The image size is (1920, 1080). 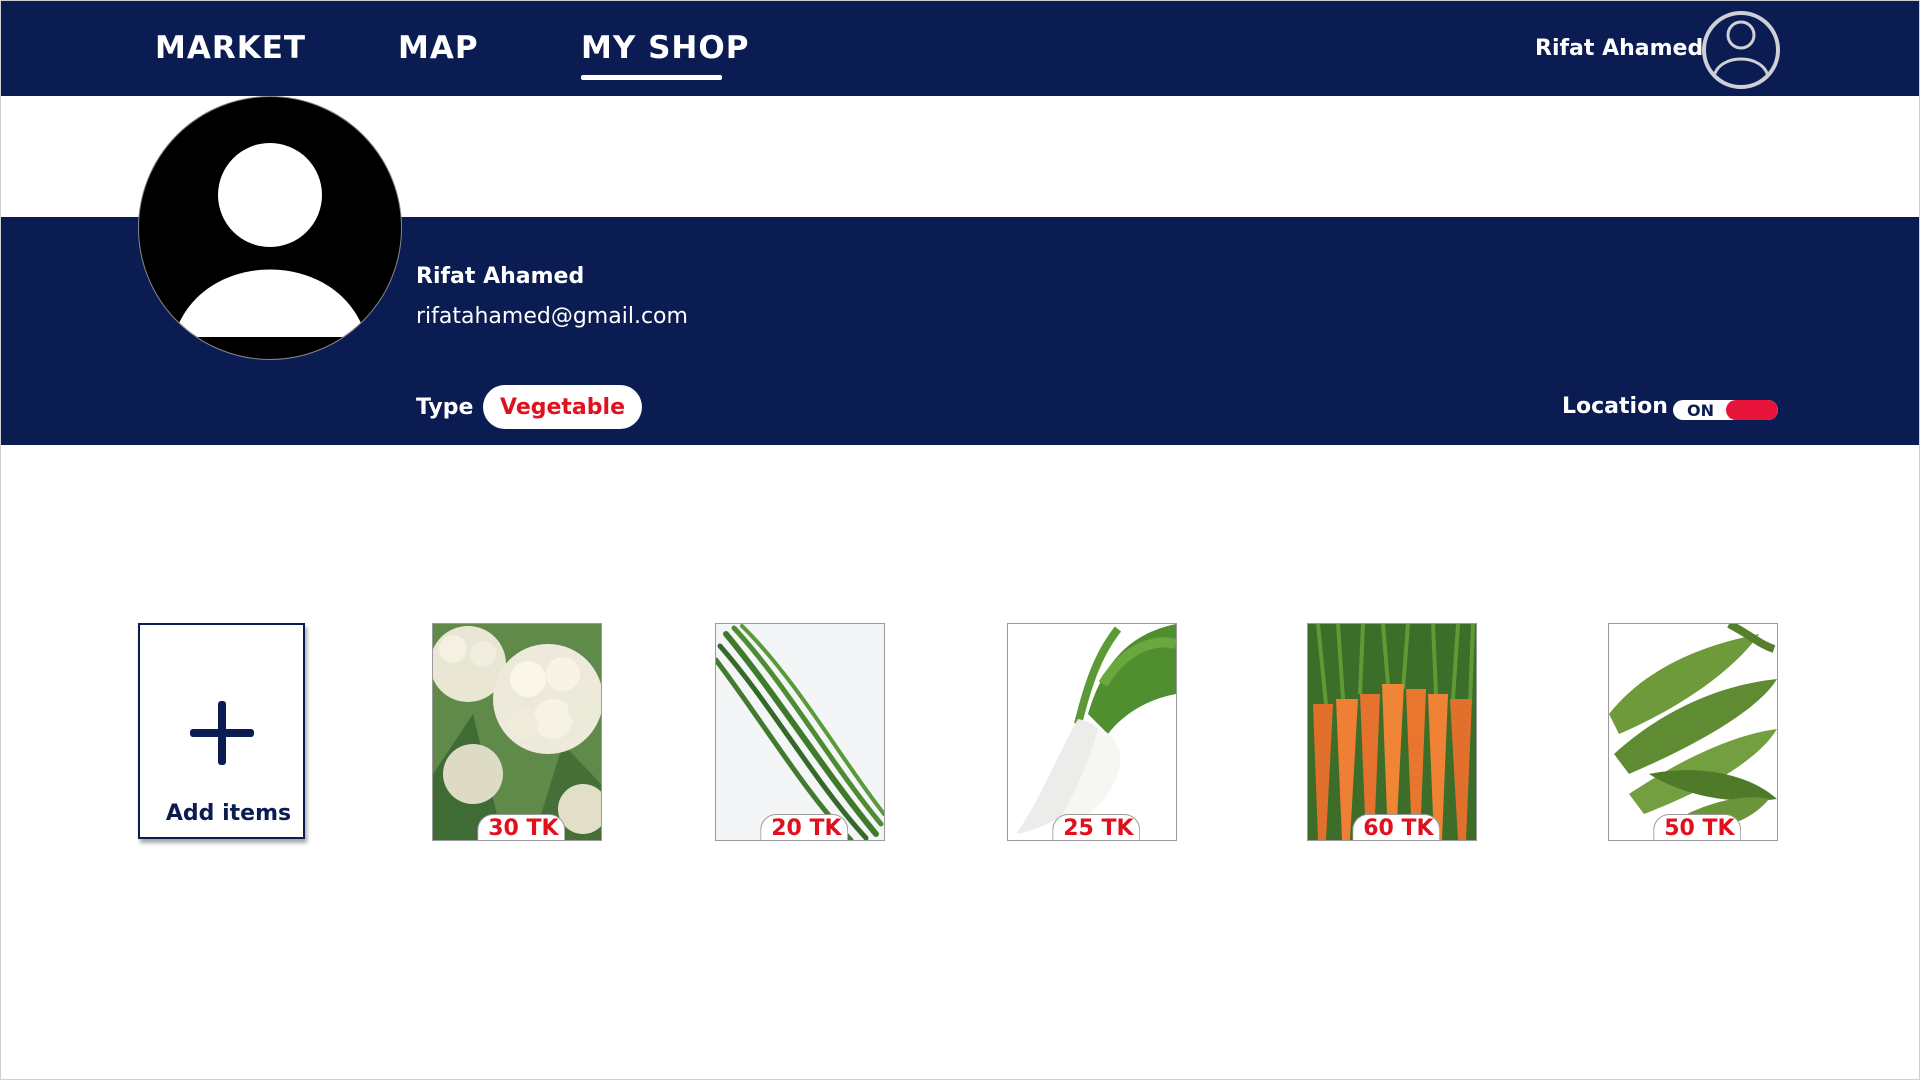 I want to click on product-price: 50 TK, so click(x=1697, y=827).